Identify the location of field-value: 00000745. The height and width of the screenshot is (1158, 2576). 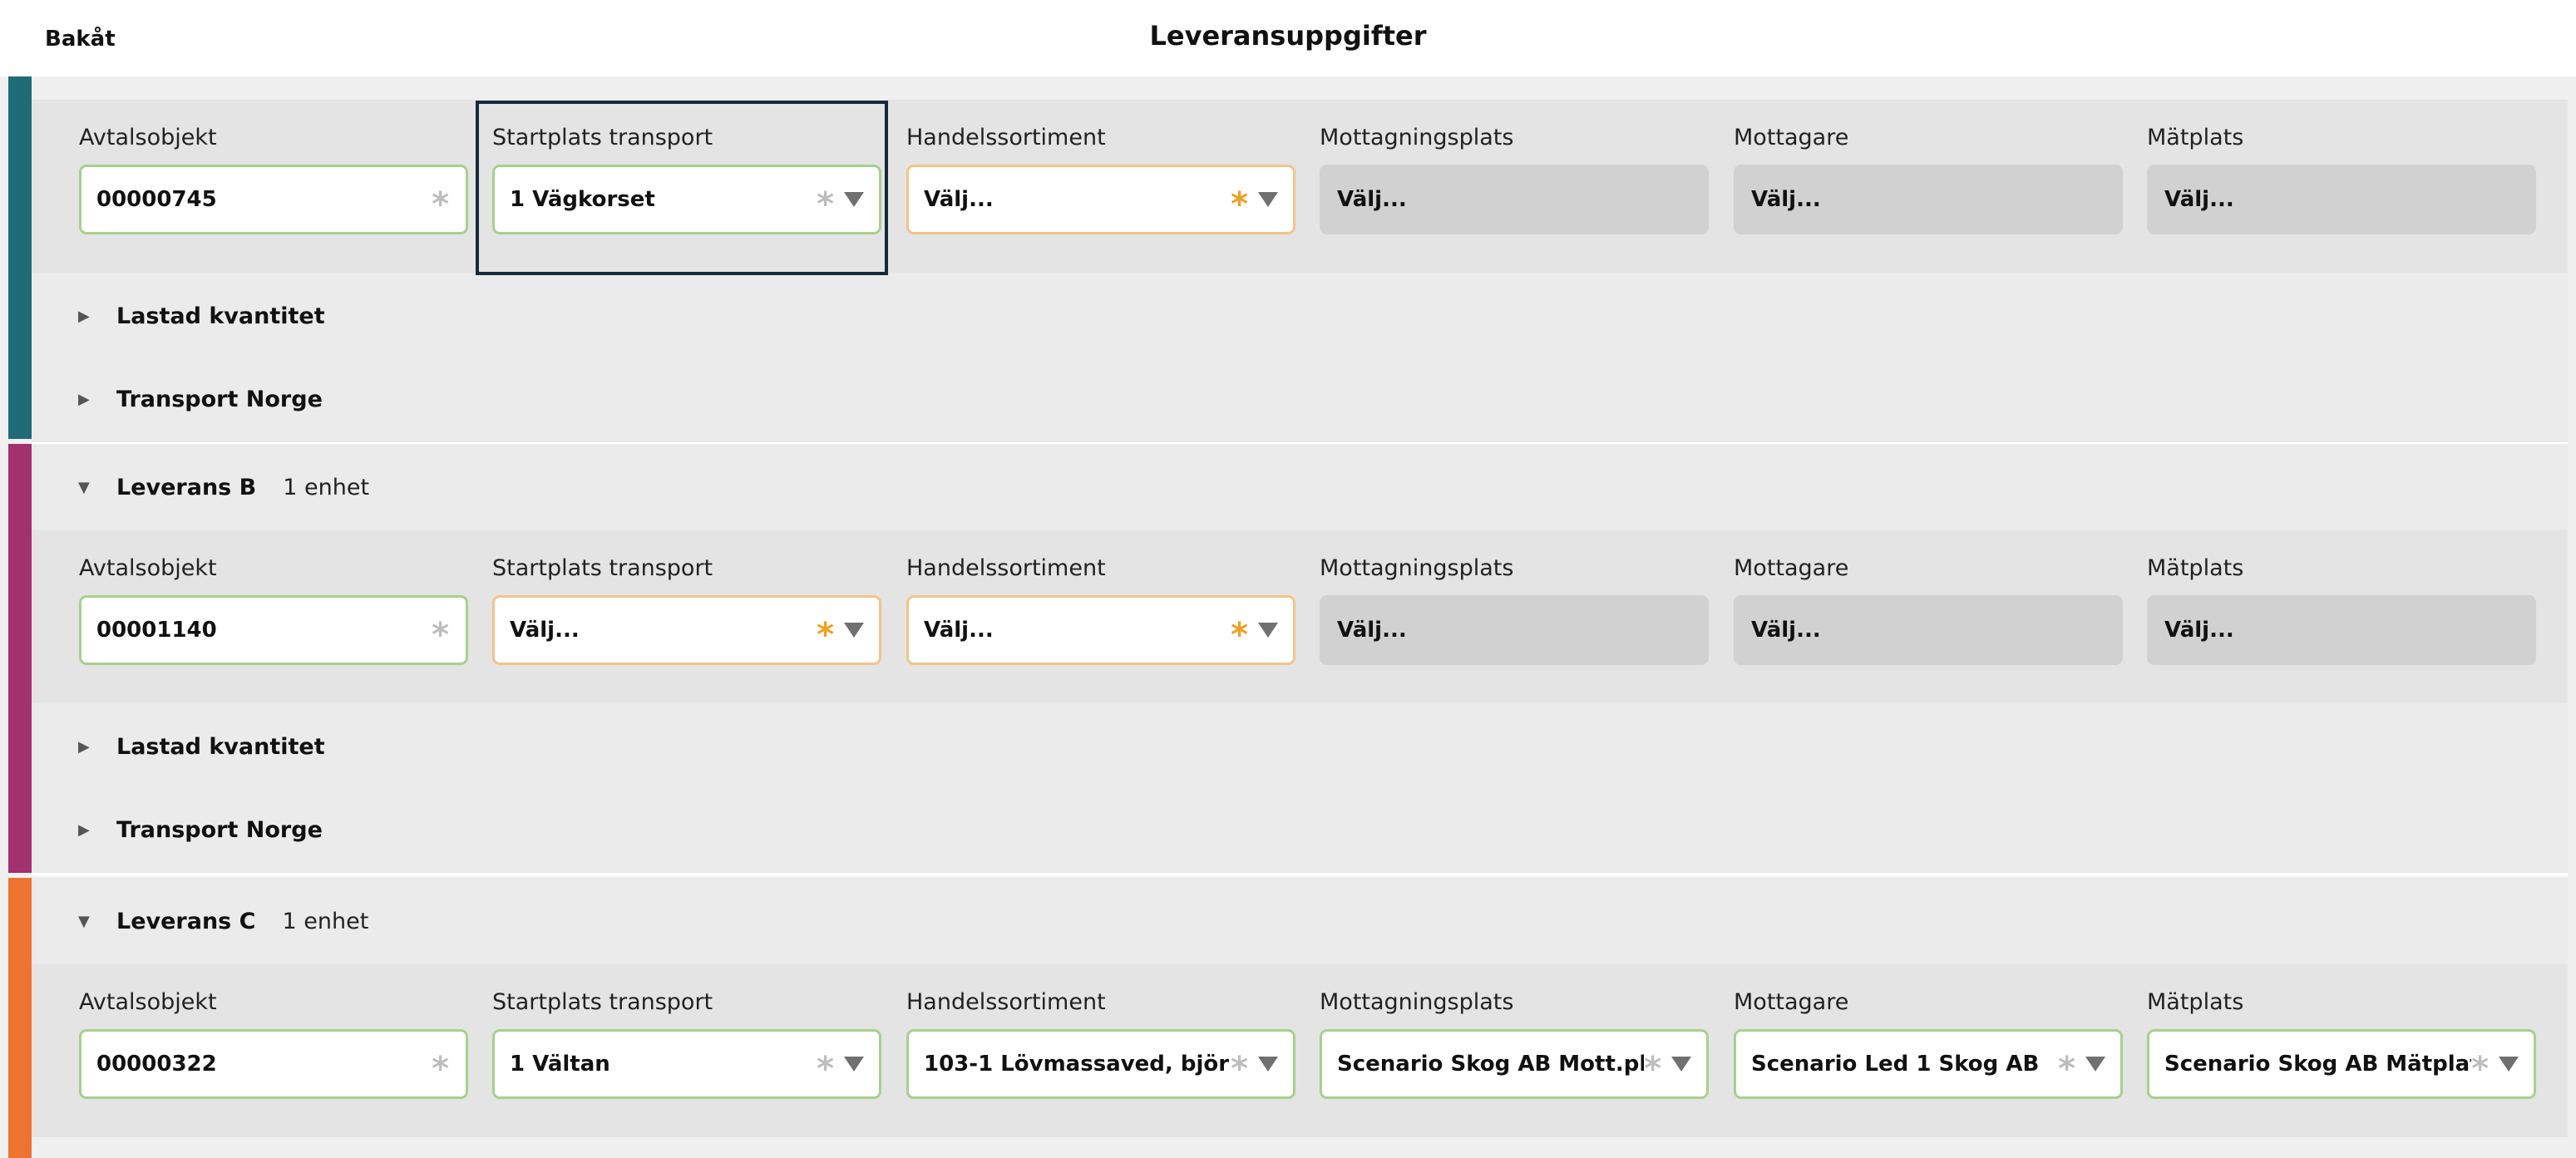
(156, 200).